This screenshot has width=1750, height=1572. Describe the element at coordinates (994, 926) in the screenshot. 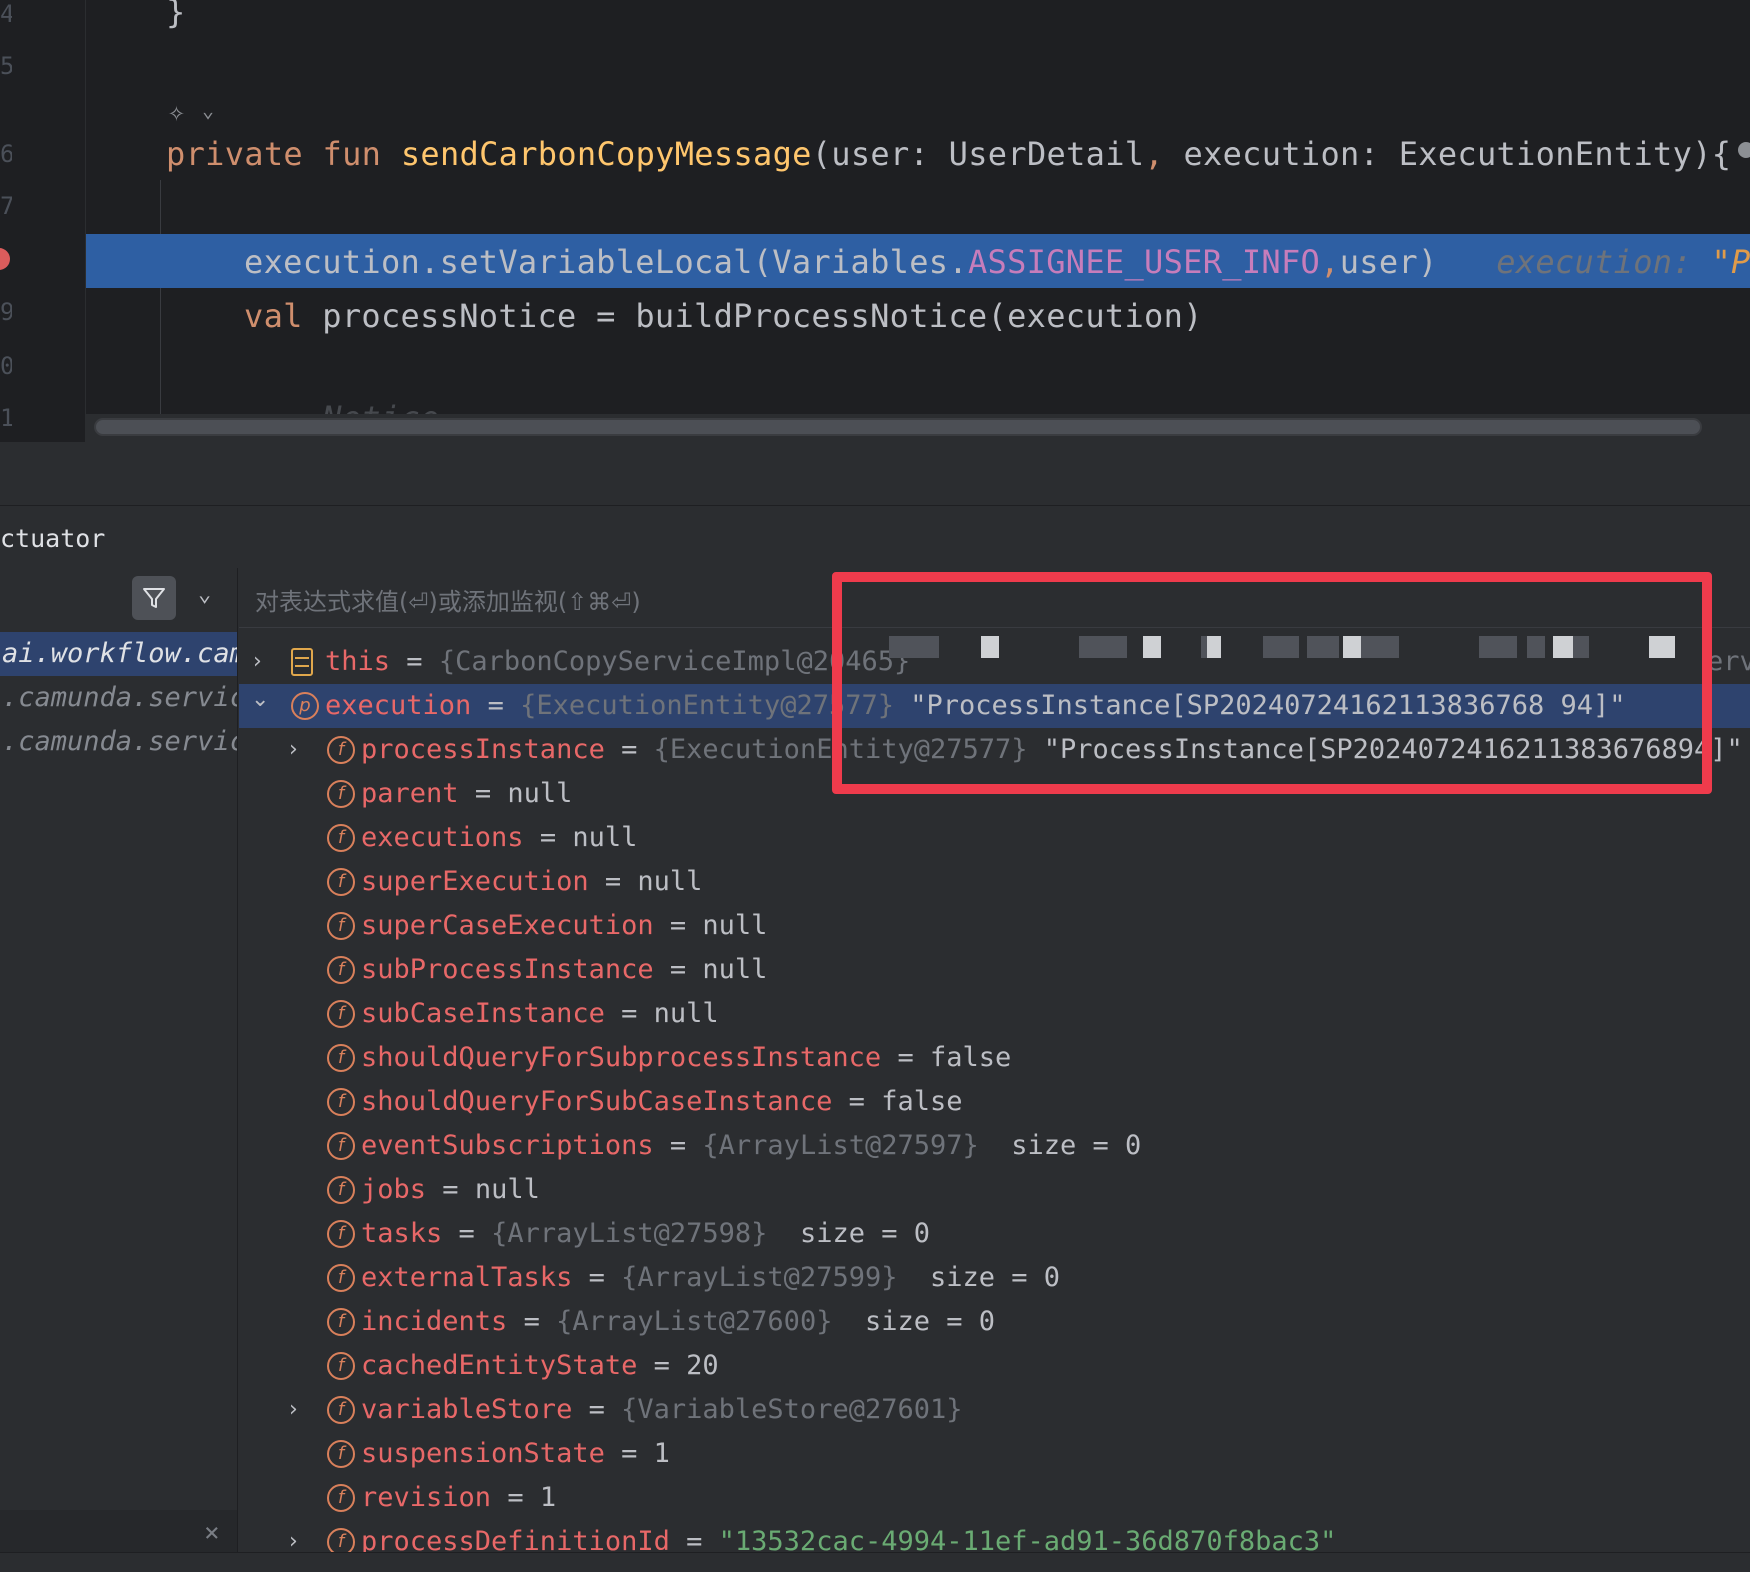

I see `variable-row: f superCaseExecution = null` at that location.